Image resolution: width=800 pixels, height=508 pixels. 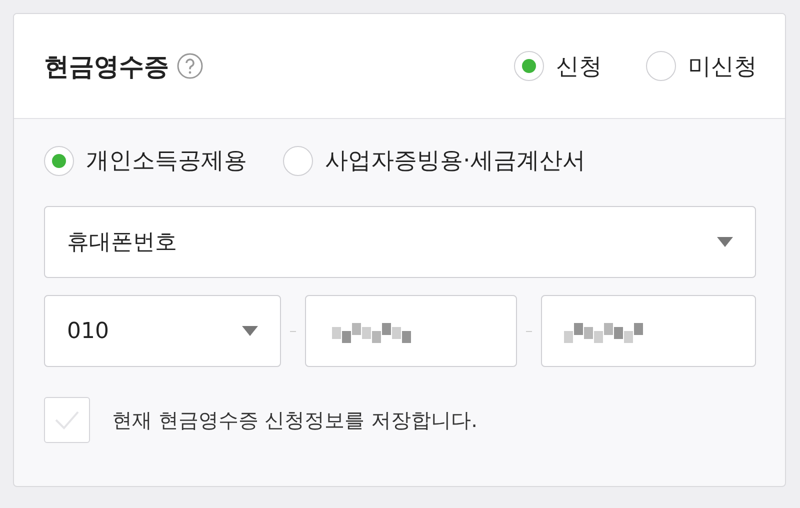 I want to click on section-title: 현금영수증, so click(x=106, y=66).